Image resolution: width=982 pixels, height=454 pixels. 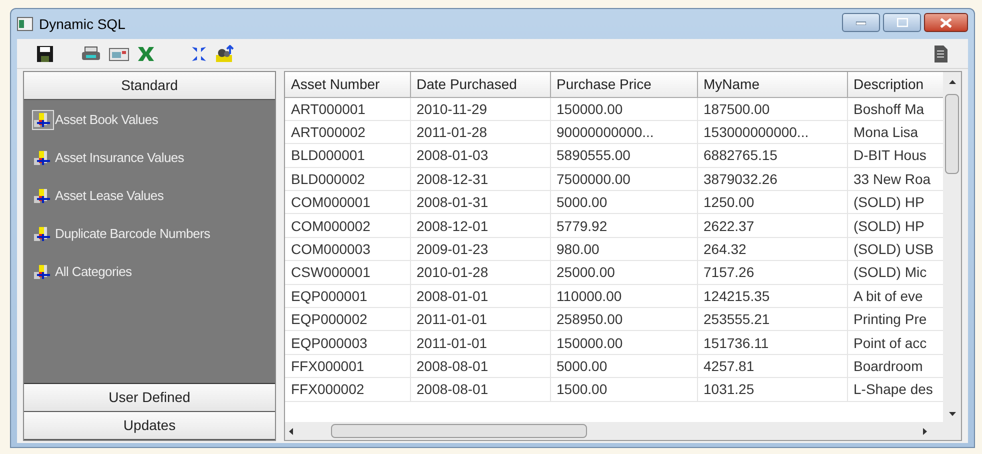 I want to click on table-cell: 3879032.26, so click(x=772, y=179).